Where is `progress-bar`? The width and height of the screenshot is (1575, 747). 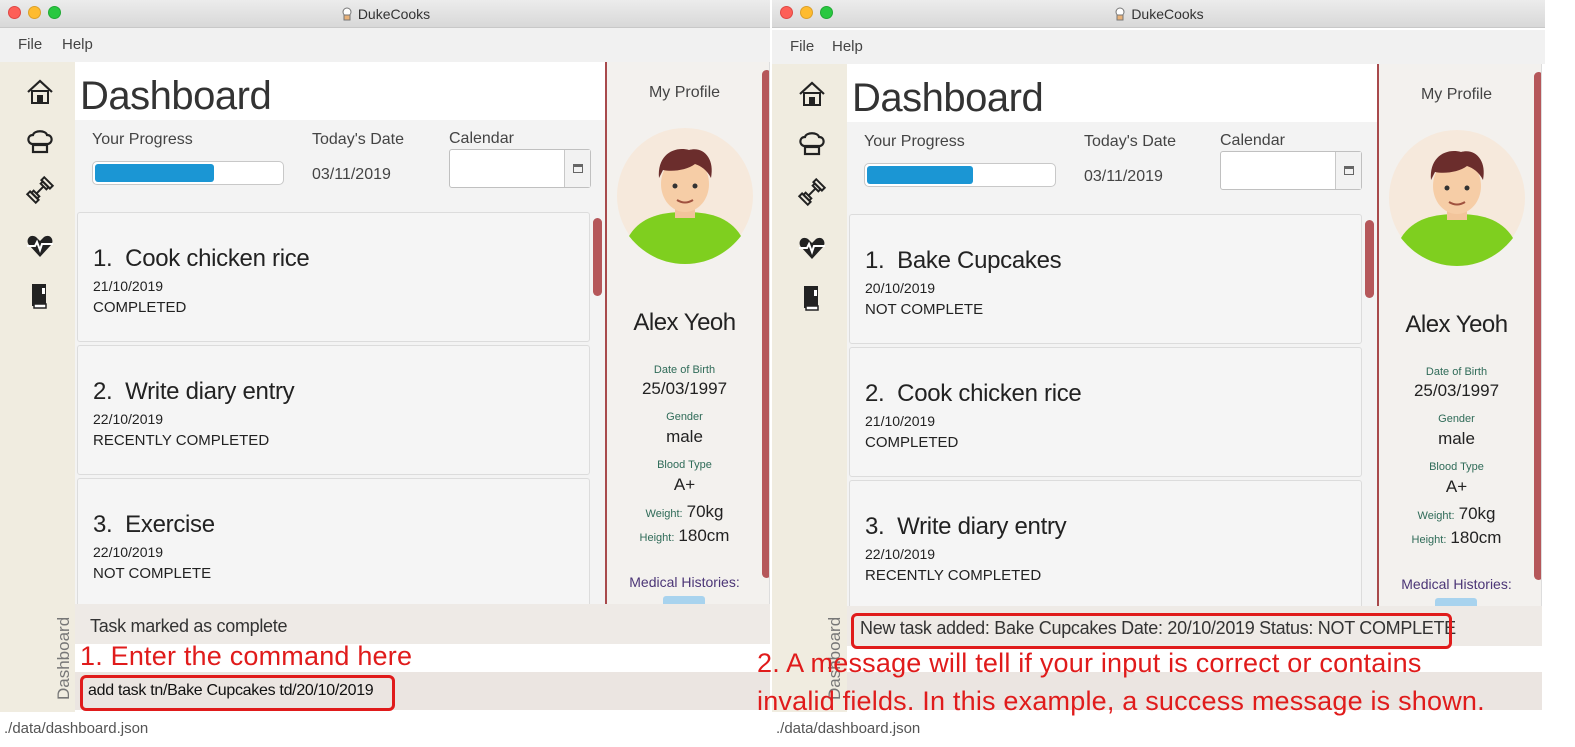
progress-bar is located at coordinates (960, 175).